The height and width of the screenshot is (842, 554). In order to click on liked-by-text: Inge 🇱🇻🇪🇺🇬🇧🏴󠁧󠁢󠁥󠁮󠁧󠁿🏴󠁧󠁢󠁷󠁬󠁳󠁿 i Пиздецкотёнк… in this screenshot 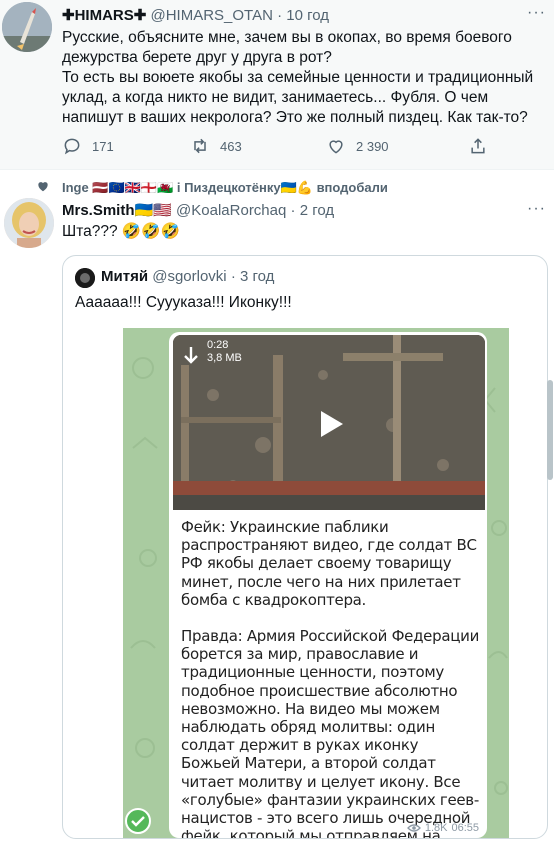, I will do `click(225, 188)`.